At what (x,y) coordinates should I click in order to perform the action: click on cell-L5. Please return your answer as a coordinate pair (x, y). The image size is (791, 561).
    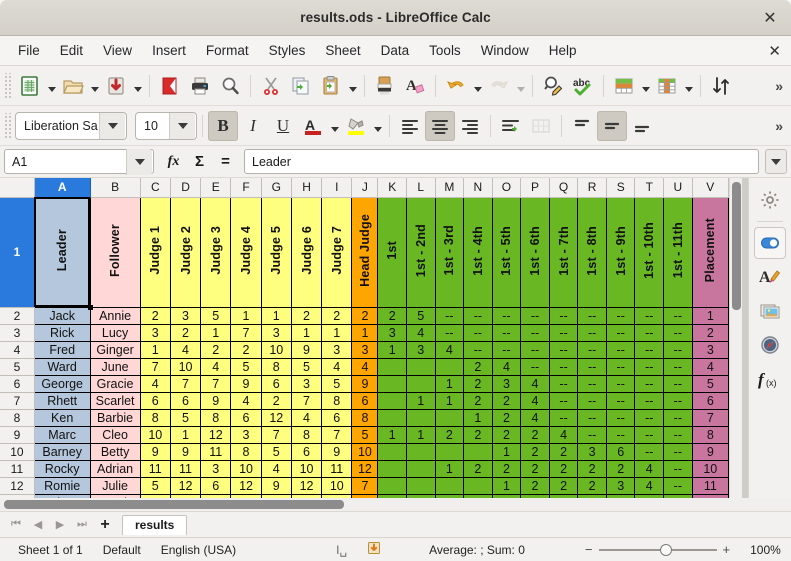
    Looking at the image, I should click on (420, 366).